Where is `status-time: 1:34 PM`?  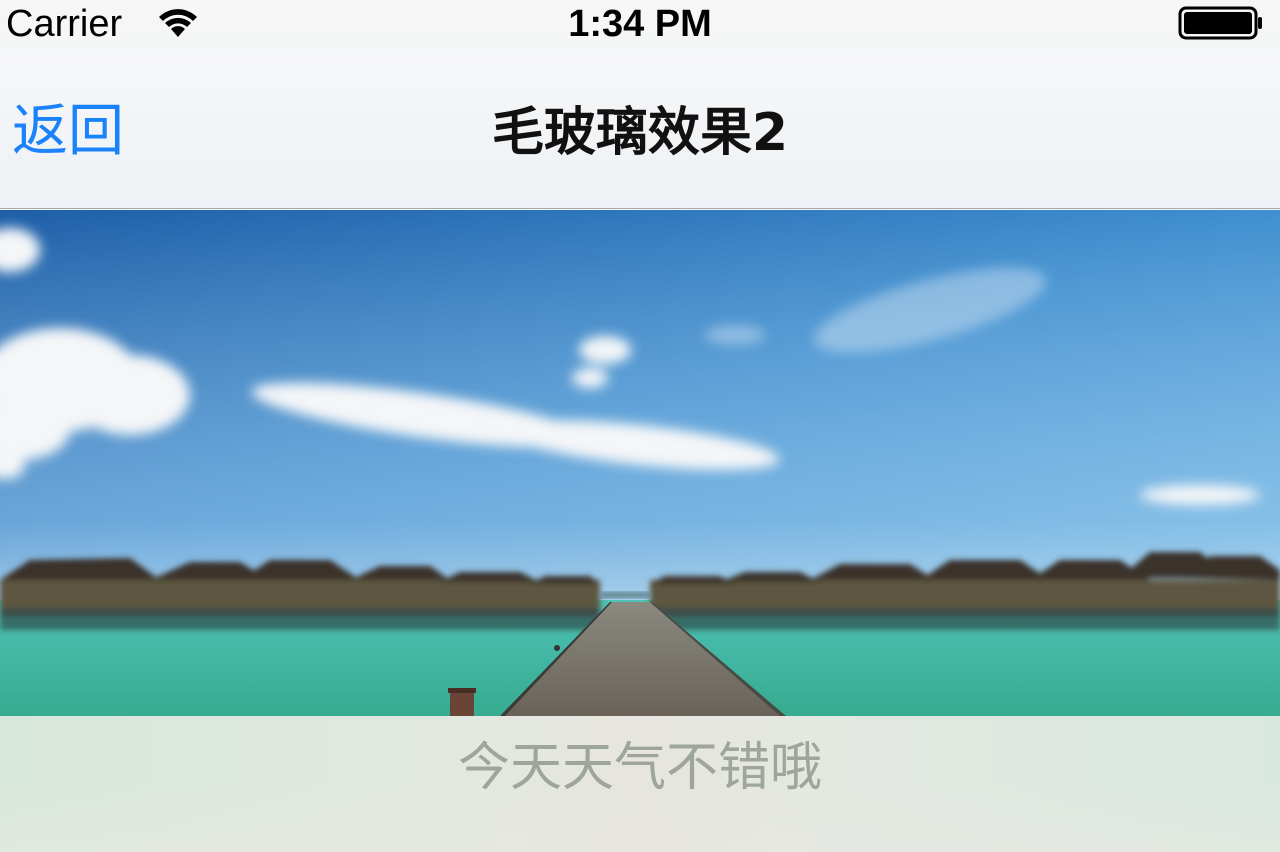
status-time: 1:34 PM is located at coordinates (640, 24).